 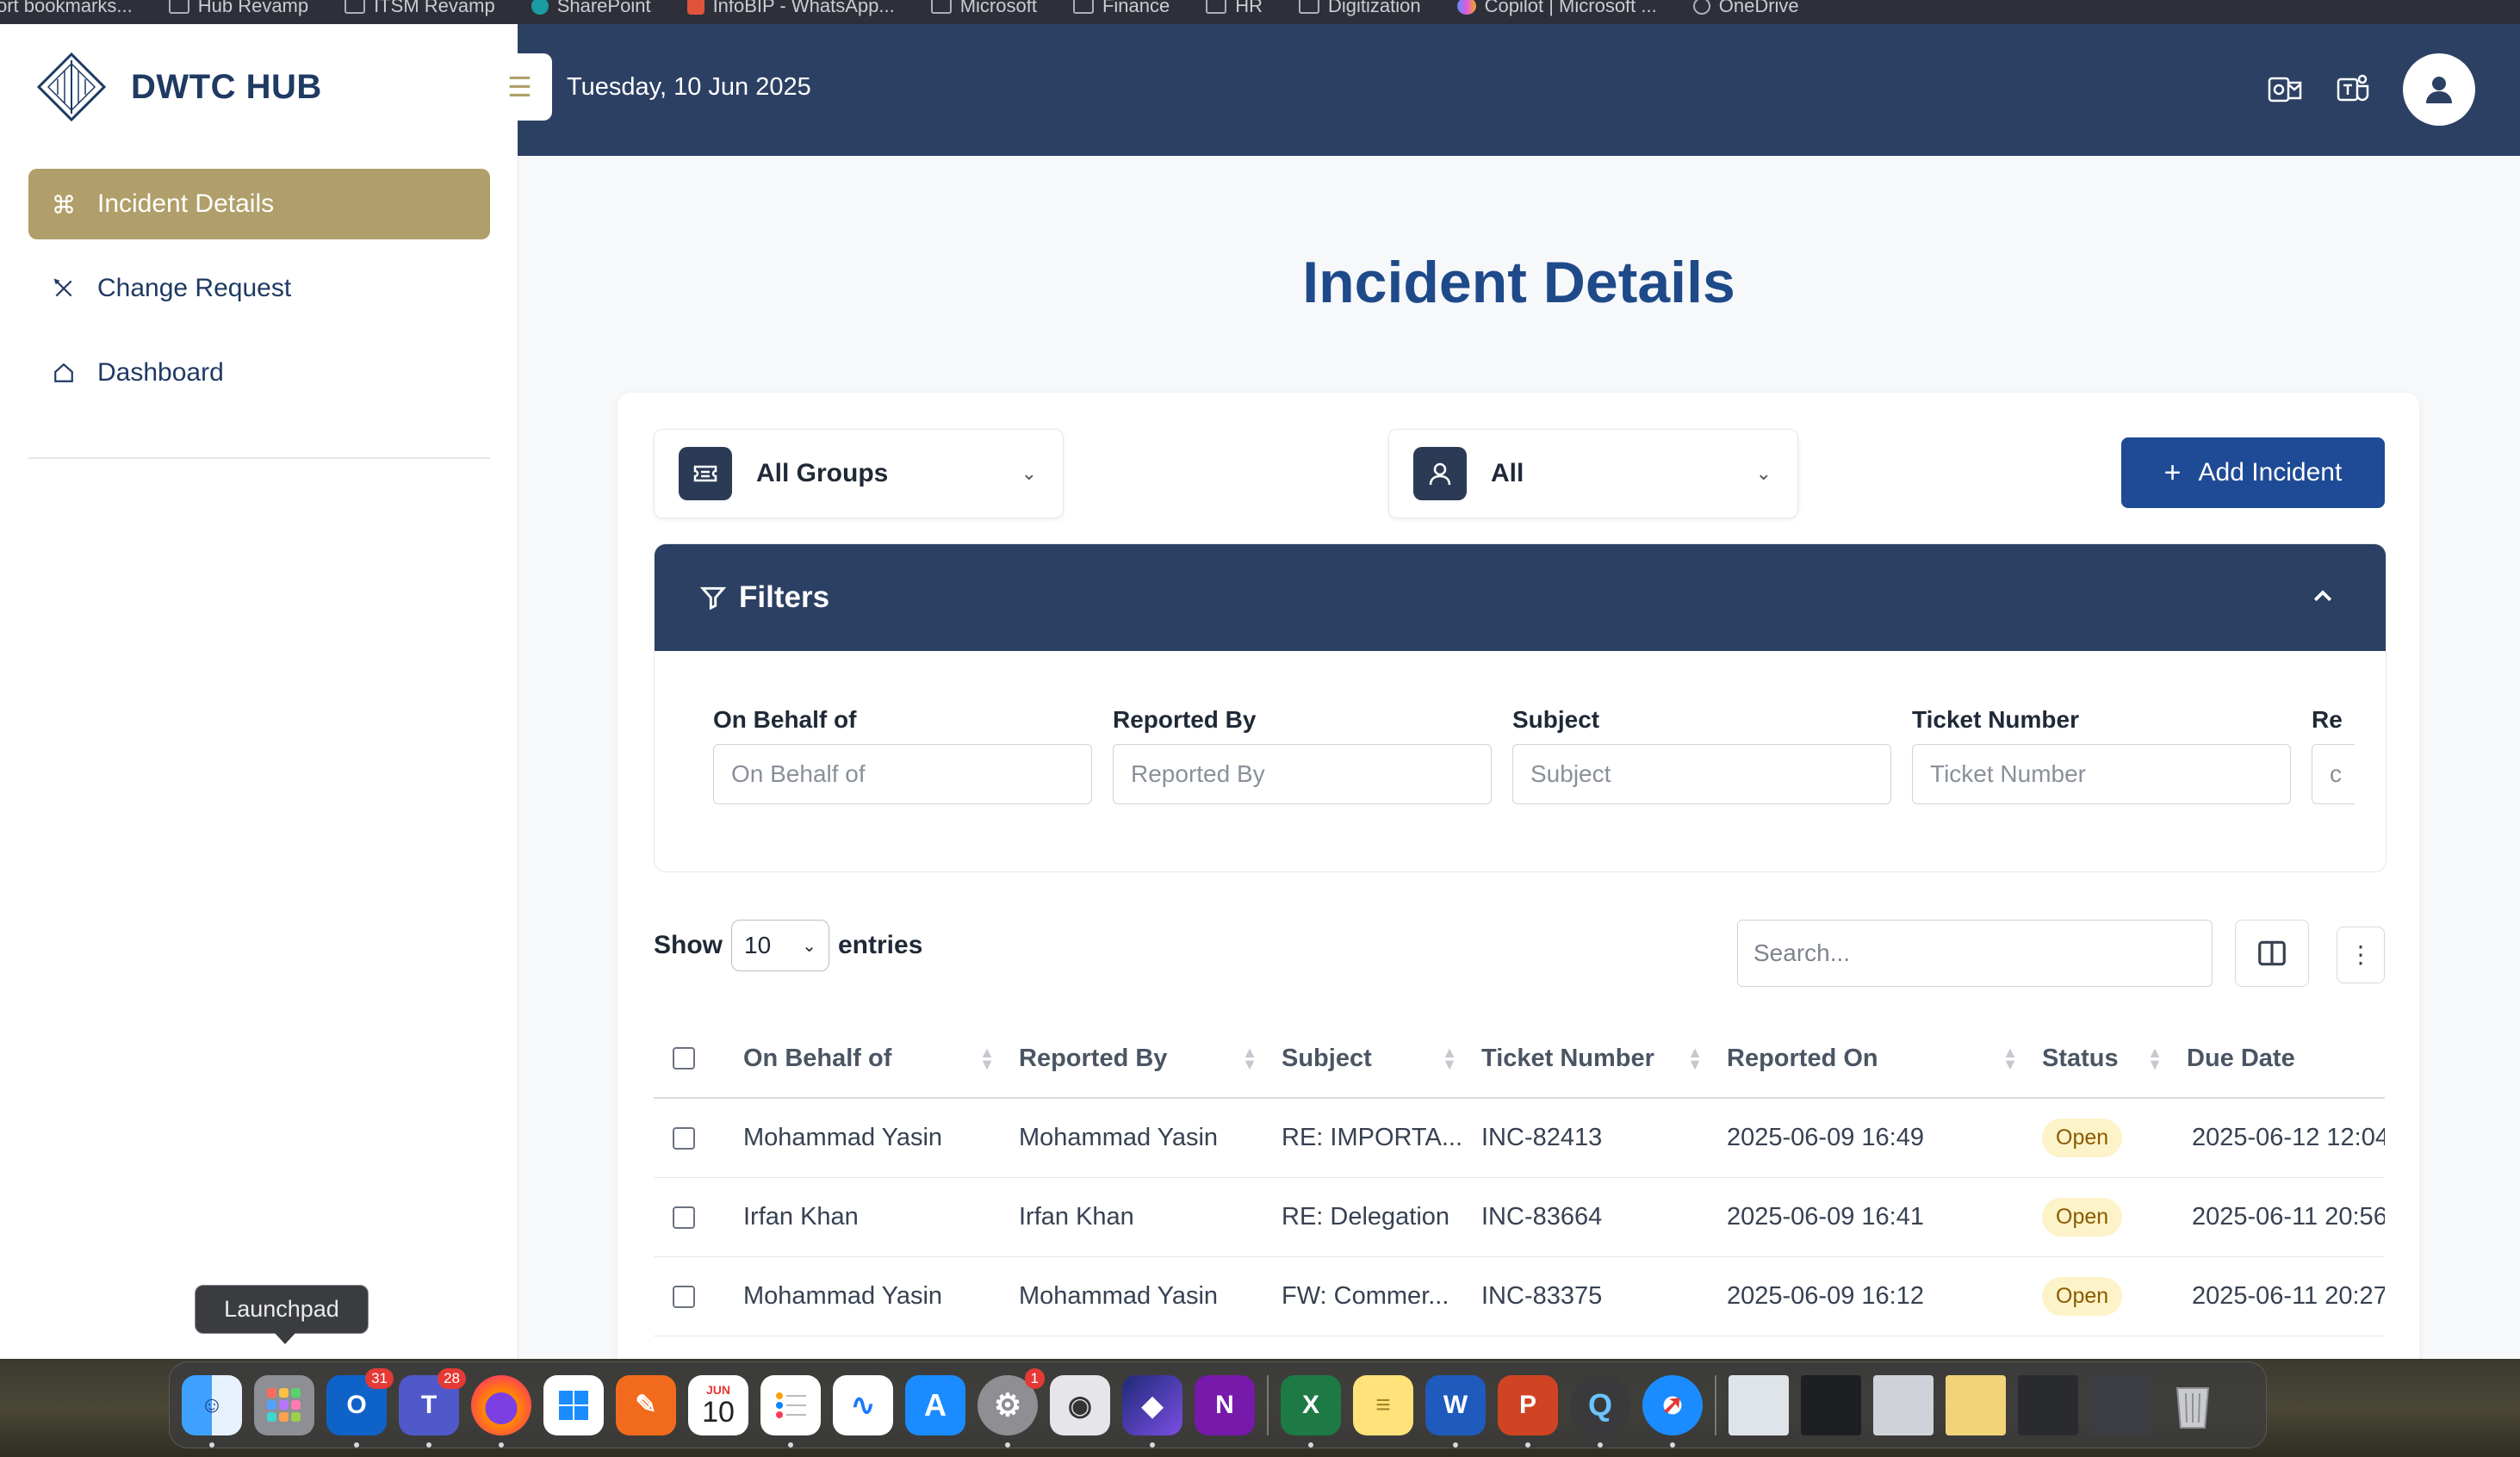 What do you see at coordinates (2102, 774) in the screenshot?
I see `ticket-number-input: Ticket Number` at bounding box center [2102, 774].